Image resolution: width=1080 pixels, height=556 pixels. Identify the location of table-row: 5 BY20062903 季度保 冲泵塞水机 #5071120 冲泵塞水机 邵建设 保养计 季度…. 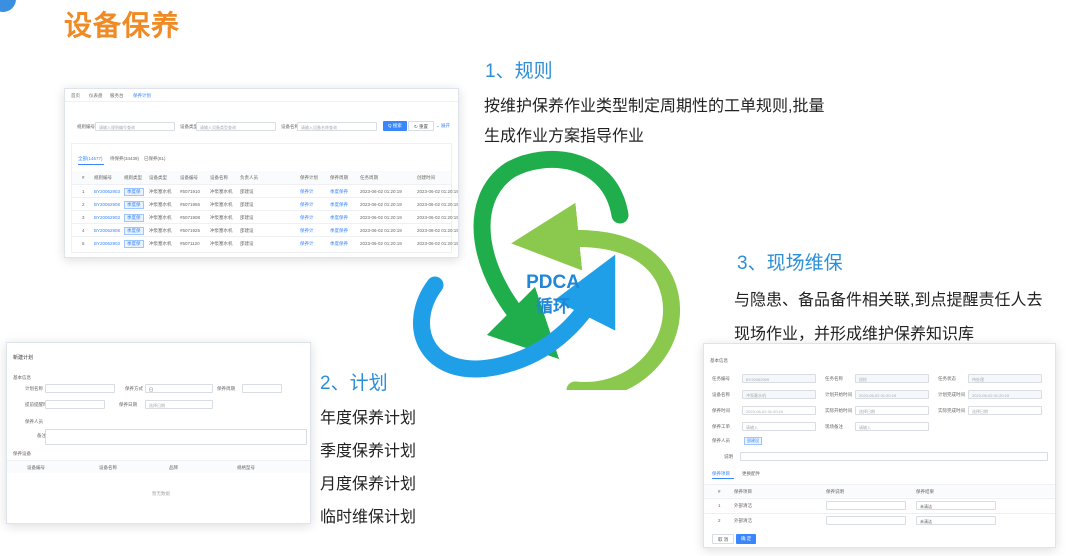
(265, 242).